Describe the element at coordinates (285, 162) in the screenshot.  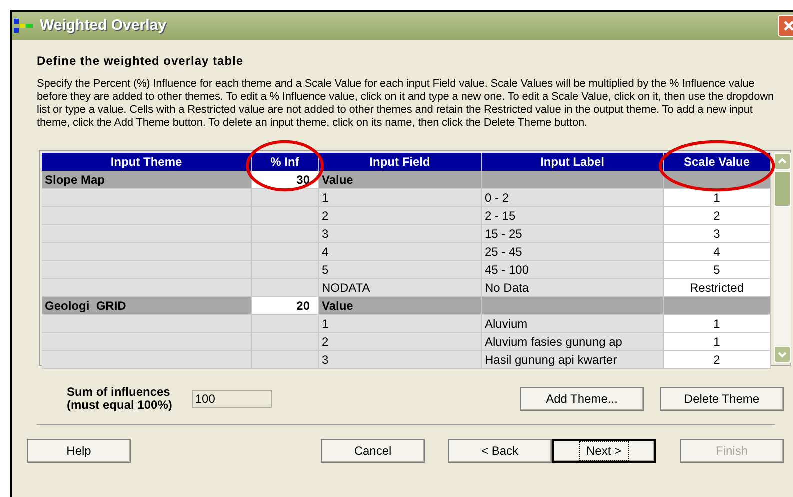
I see `column-header: % Inf` at that location.